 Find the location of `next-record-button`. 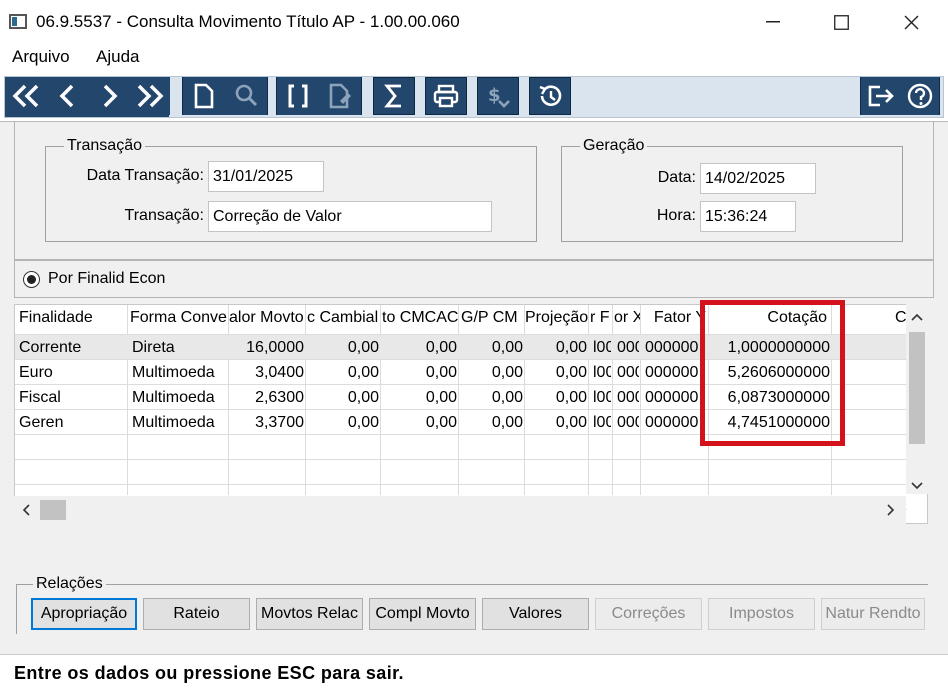

next-record-button is located at coordinates (110, 96).